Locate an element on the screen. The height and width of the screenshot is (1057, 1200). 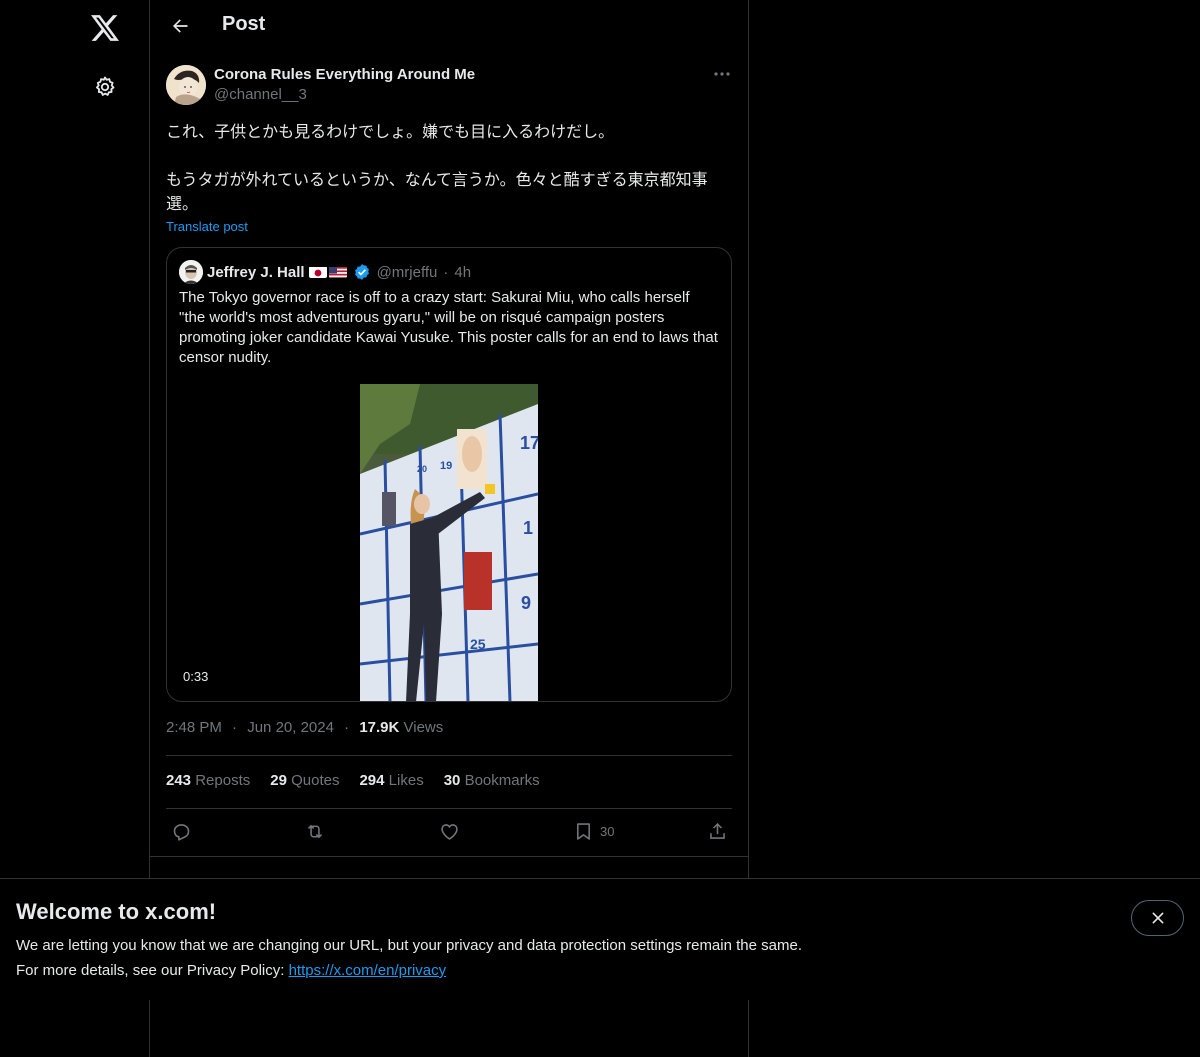
quoted-author-handle: @mrjeffu is located at coordinates (407, 272).